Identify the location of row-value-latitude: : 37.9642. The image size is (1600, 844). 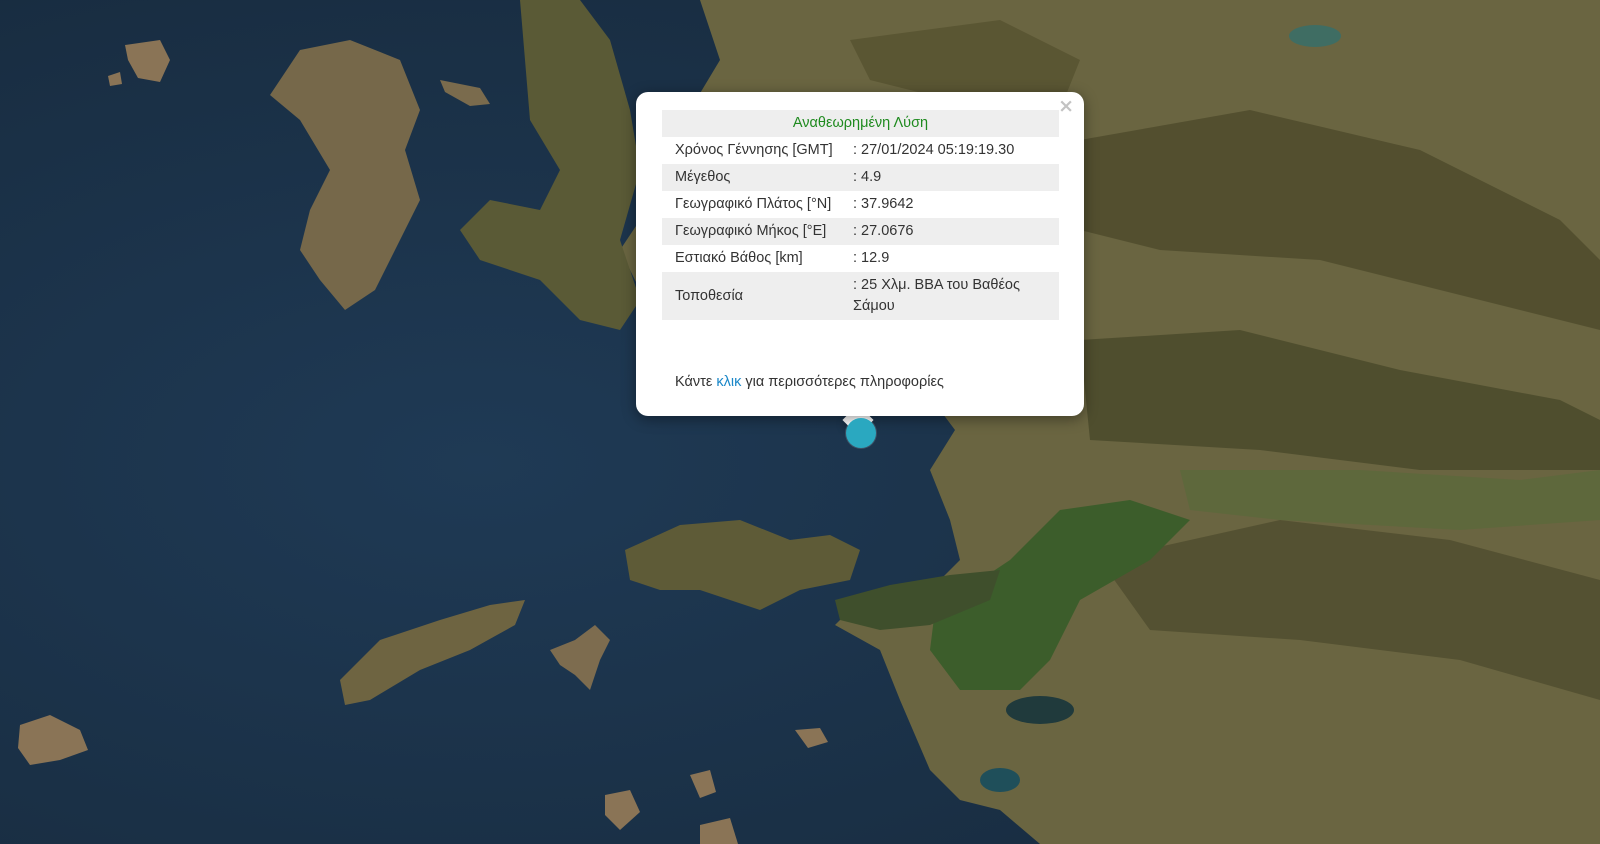
(883, 204).